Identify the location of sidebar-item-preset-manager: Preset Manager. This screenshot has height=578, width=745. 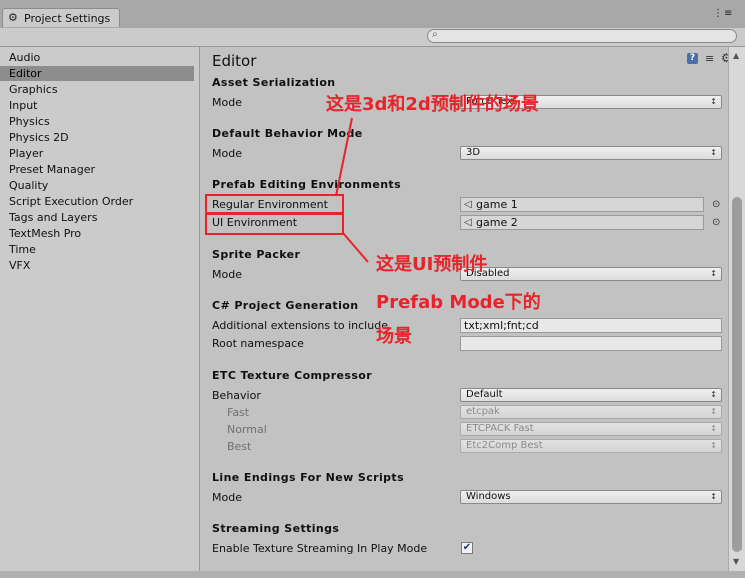
(97, 169).